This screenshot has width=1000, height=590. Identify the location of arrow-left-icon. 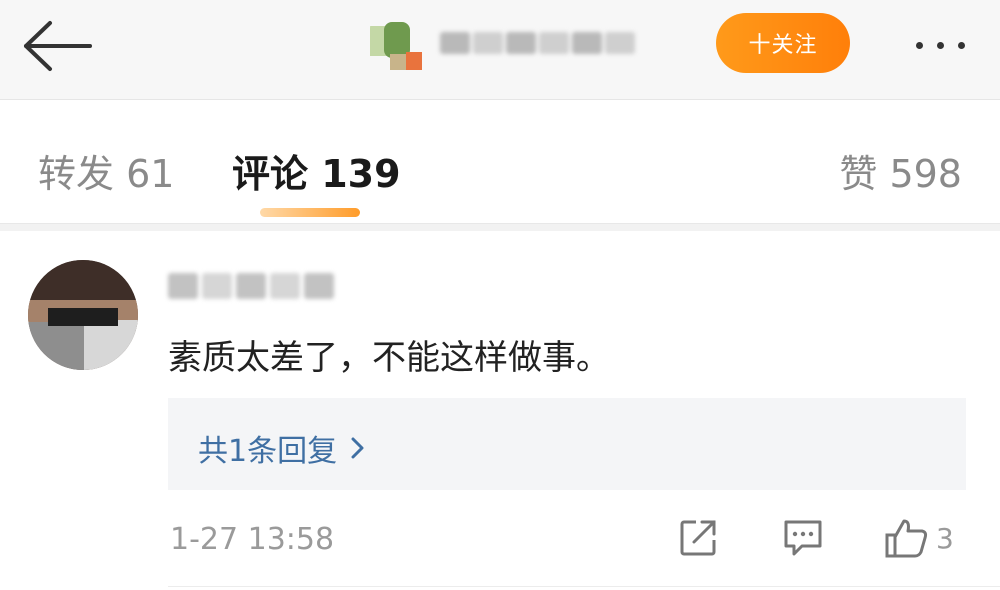
(58, 46).